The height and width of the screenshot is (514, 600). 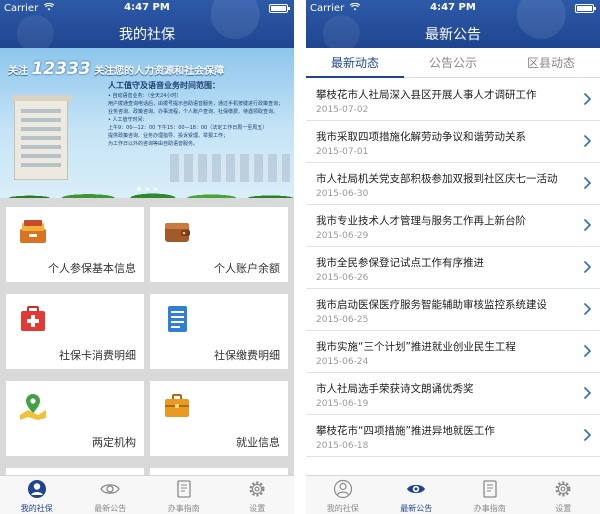 What do you see at coordinates (416, 347) in the screenshot?
I see `news-title: 我市实施“三个计划”推进就业创业民生工程` at bounding box center [416, 347].